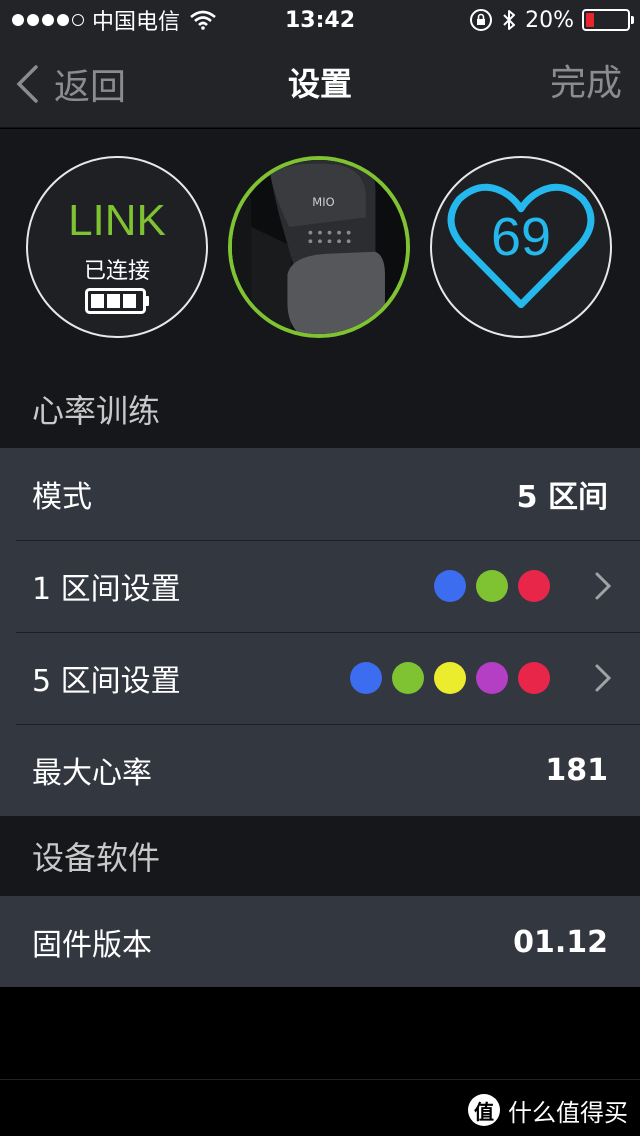  I want to click on mode-value: 5 区间, so click(562, 497).